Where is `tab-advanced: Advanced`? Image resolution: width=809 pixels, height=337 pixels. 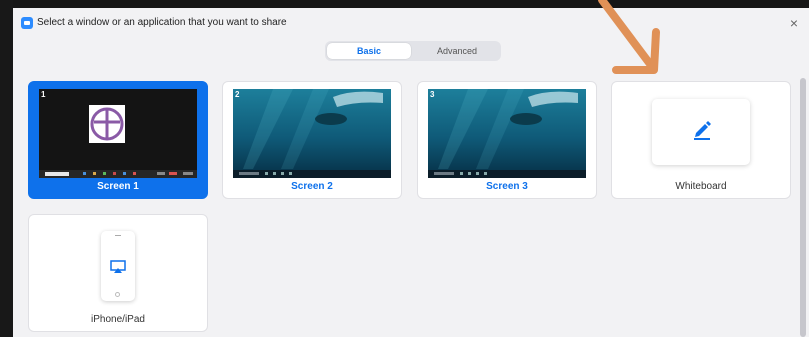 tab-advanced: Advanced is located at coordinates (457, 51).